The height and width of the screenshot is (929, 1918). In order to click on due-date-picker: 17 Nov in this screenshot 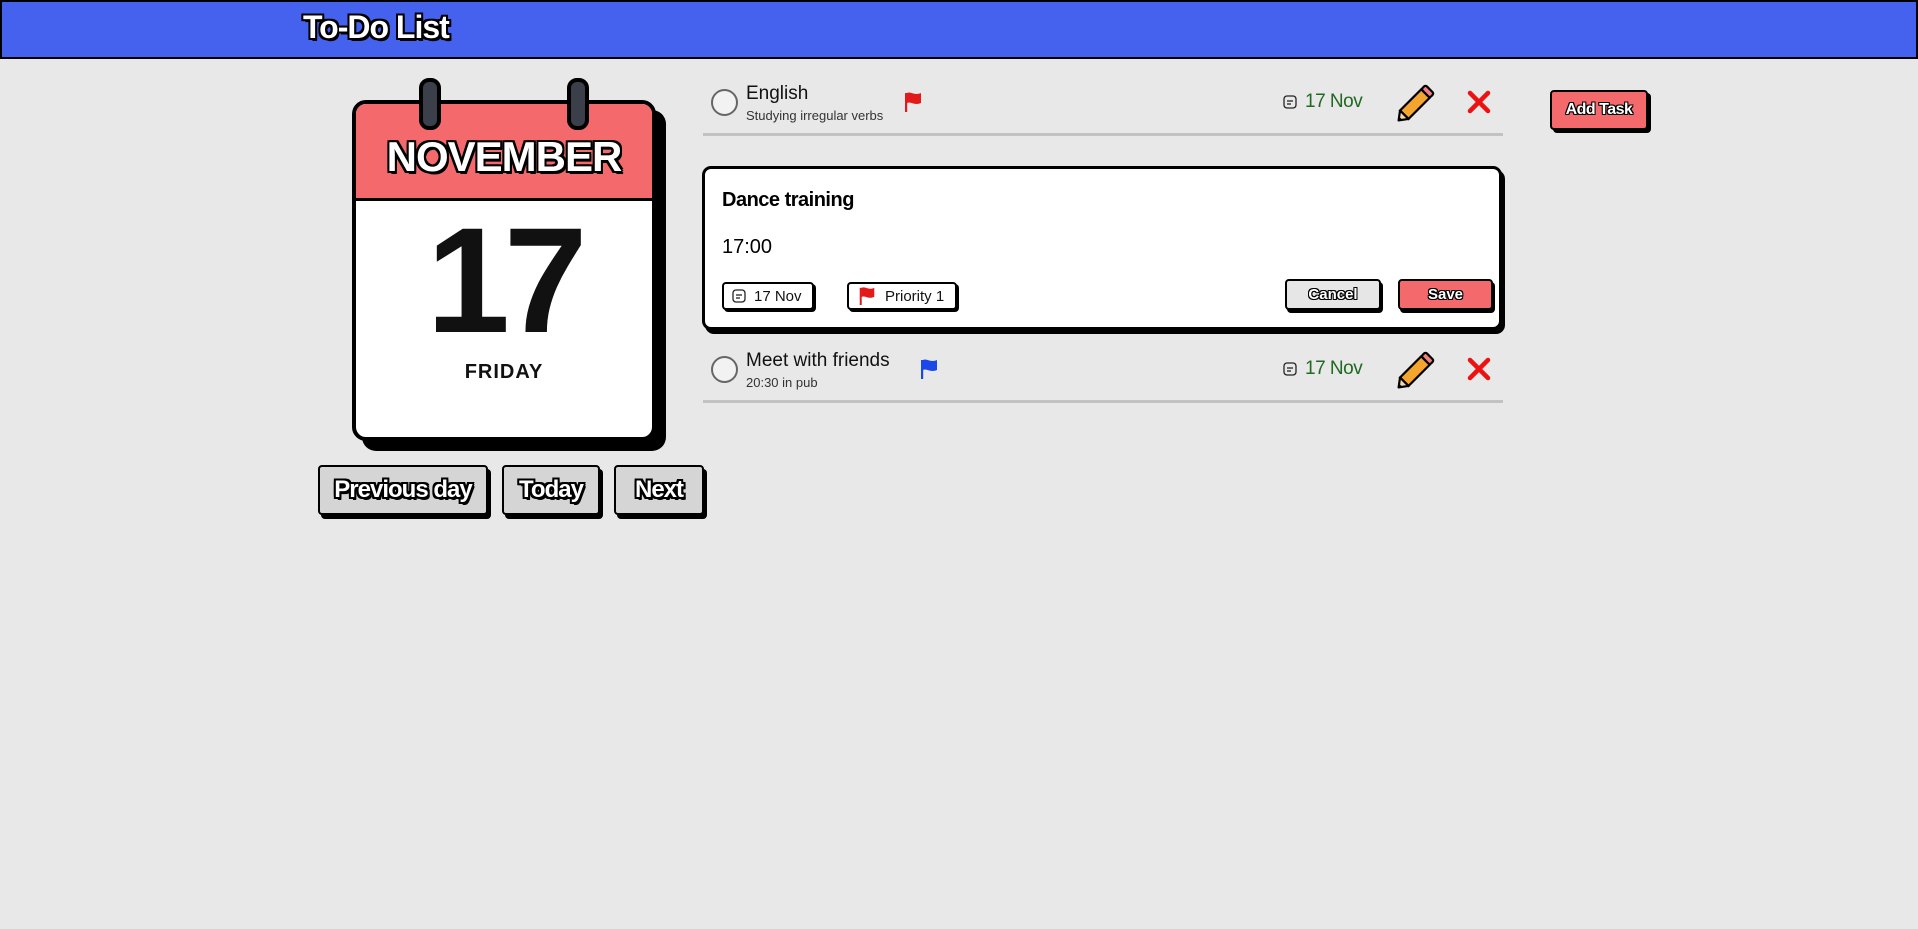, I will do `click(768, 296)`.